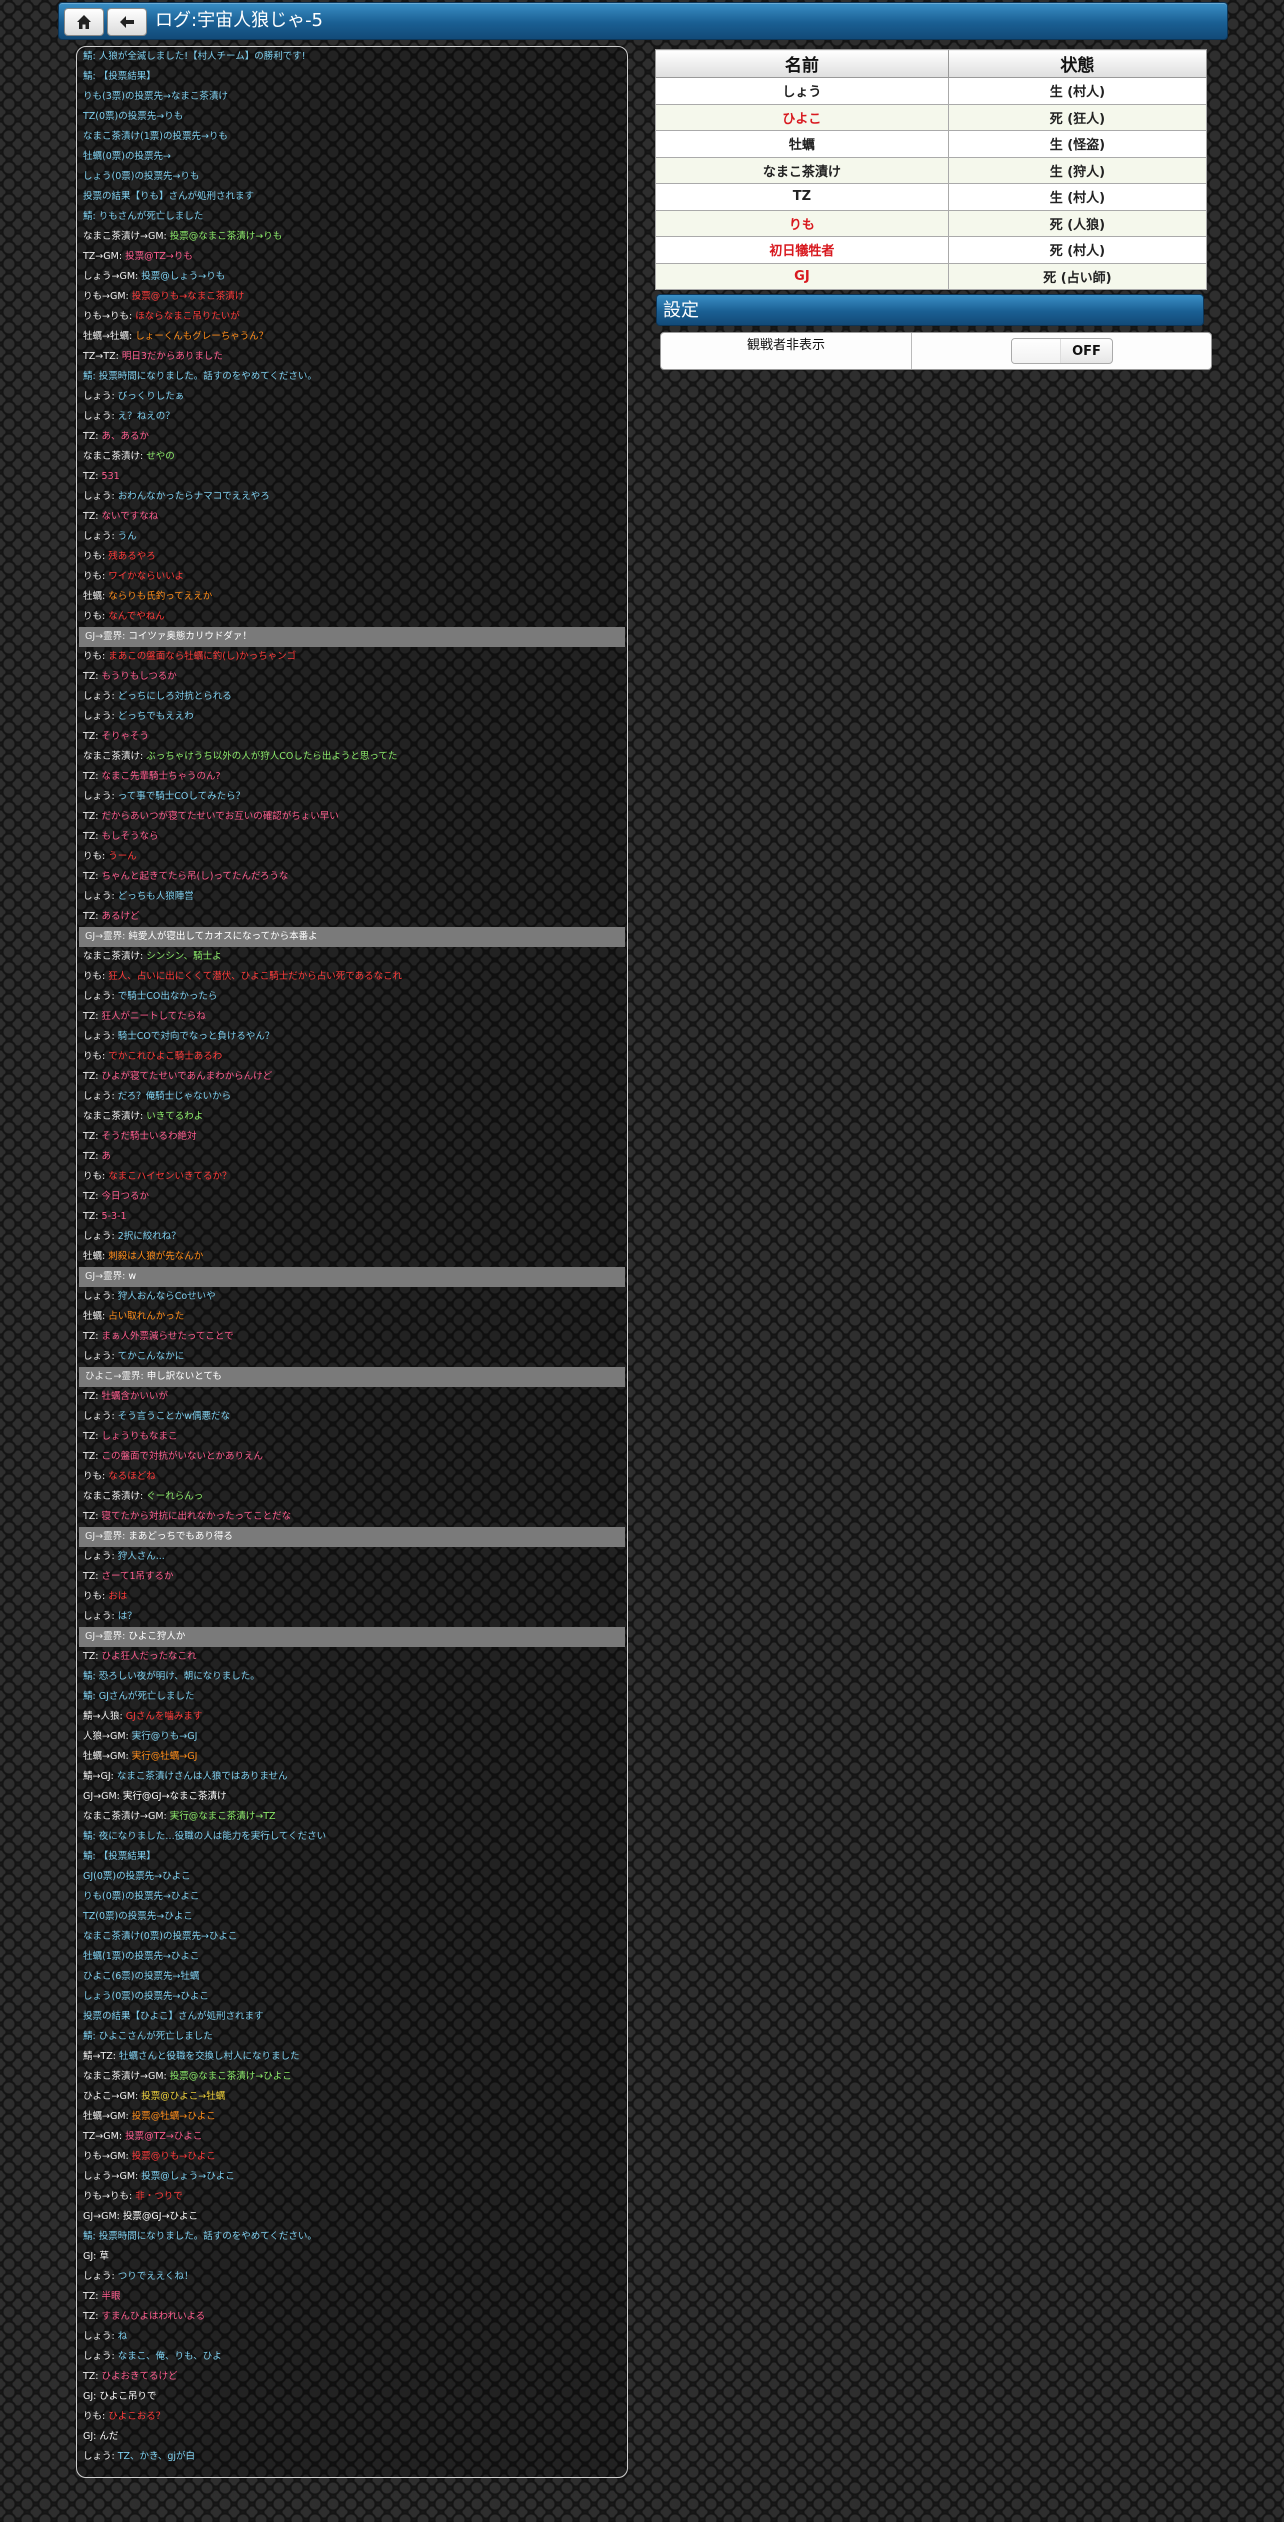  I want to click on chat-speaker: GJ→霊界:, so click(107, 936).